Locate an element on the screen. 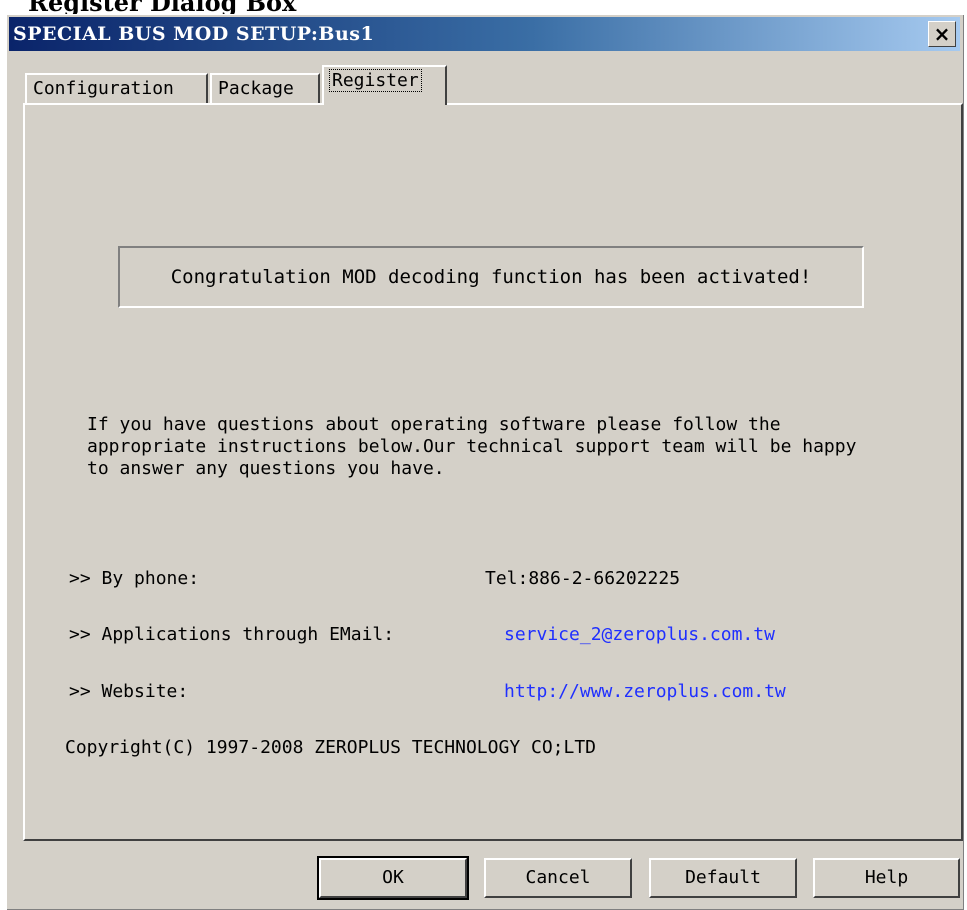 The image size is (967, 910). help-button: Help is located at coordinates (886, 878).